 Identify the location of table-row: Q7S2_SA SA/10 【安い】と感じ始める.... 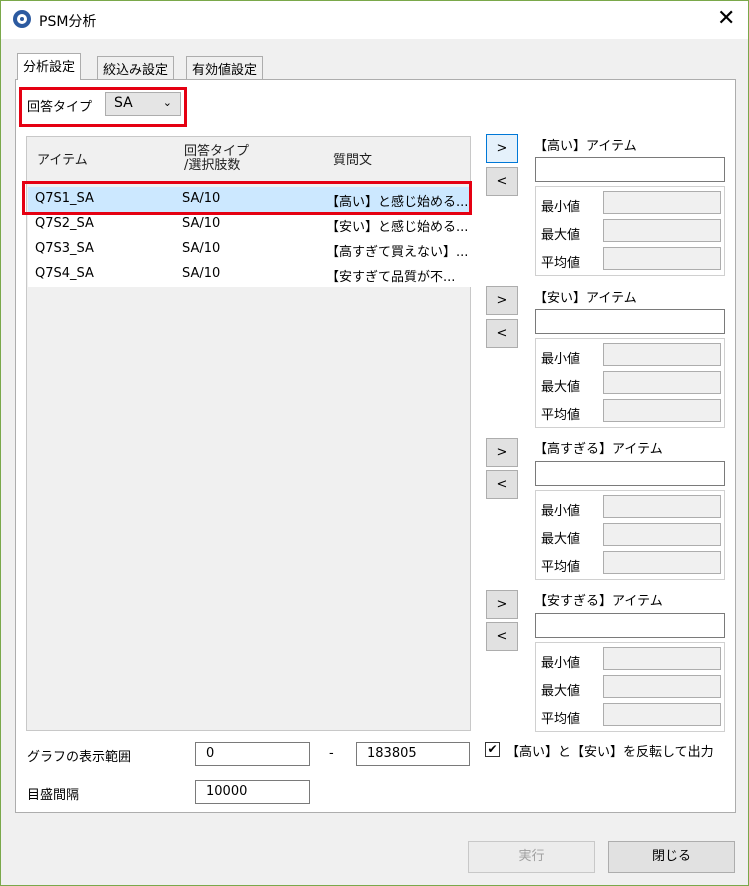
(249, 224).